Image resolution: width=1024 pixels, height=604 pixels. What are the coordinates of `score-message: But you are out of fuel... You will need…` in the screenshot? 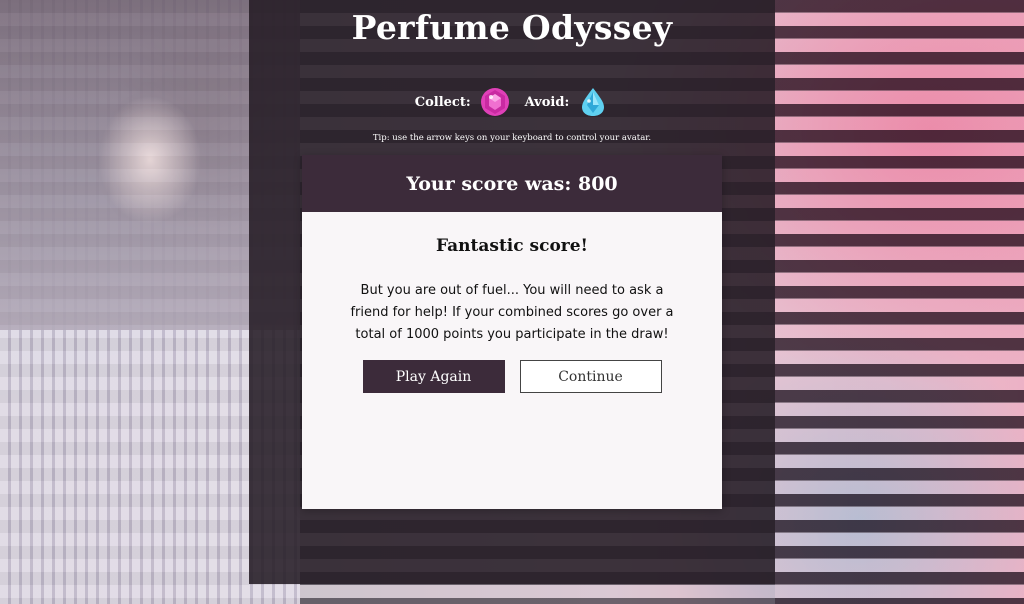 It's located at (512, 312).